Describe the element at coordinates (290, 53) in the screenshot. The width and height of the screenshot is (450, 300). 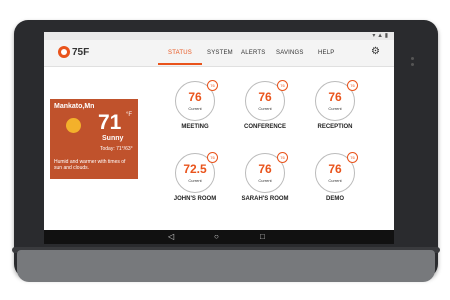
I see `tab-savings: SAVINGS` at that location.